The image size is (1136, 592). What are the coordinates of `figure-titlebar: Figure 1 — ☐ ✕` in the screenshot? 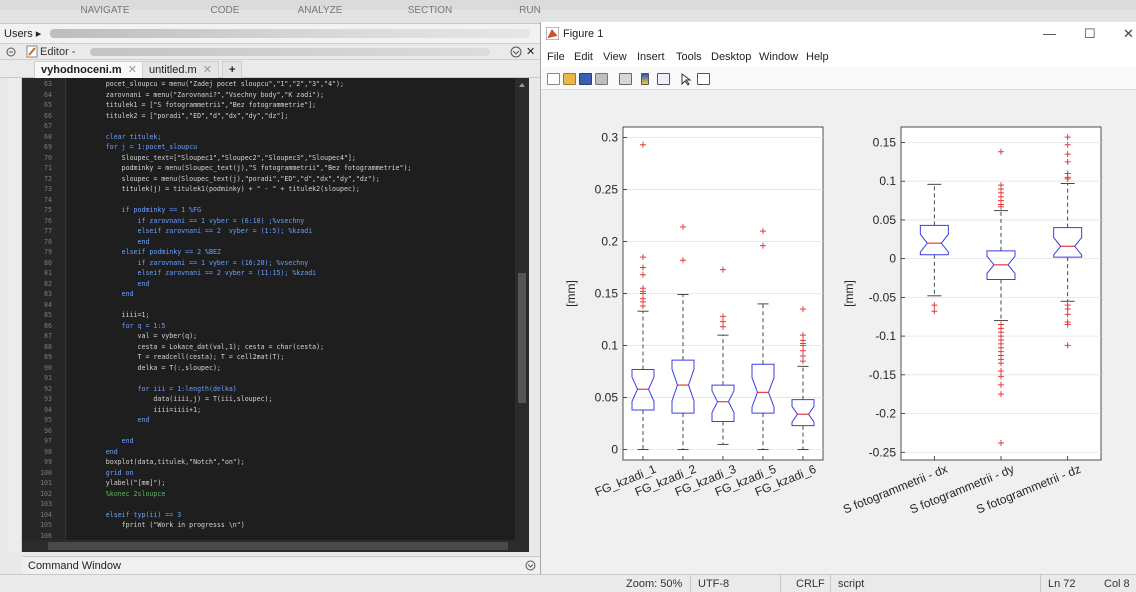 It's located at (838, 34).